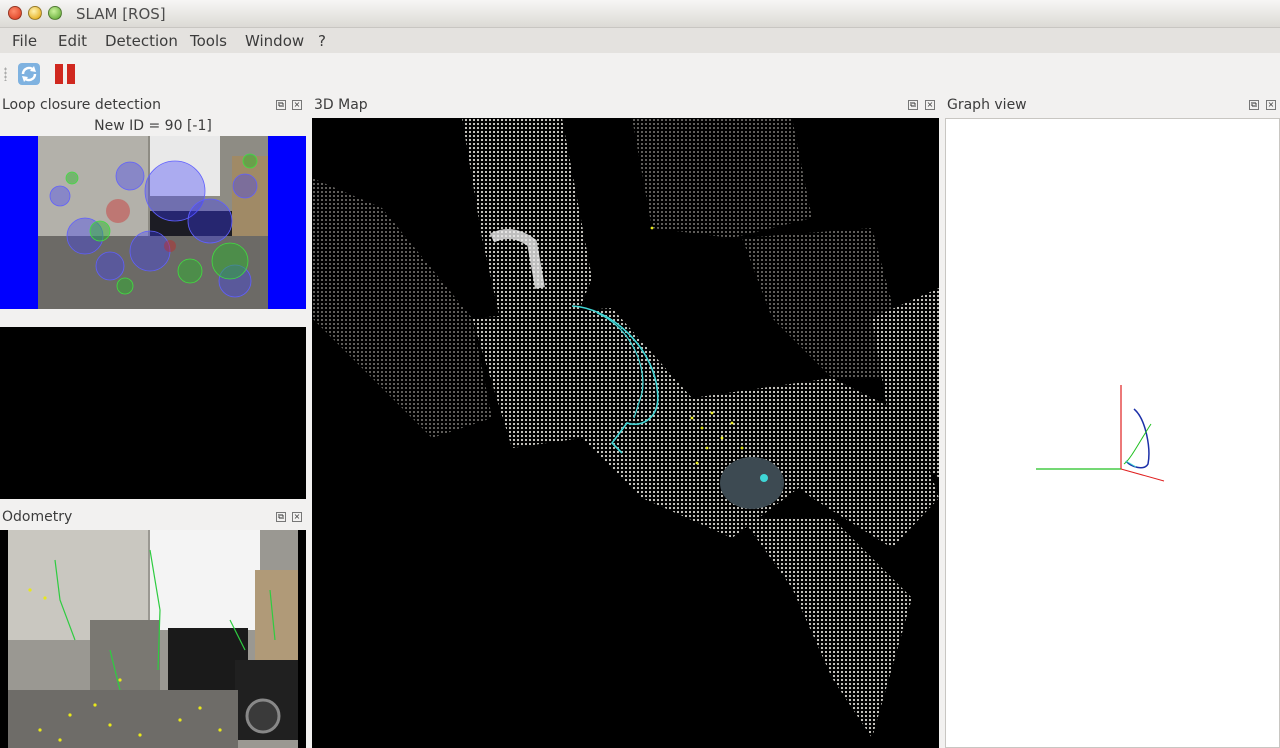 This screenshot has width=1280, height=748. I want to click on toolbar, so click(640, 74).